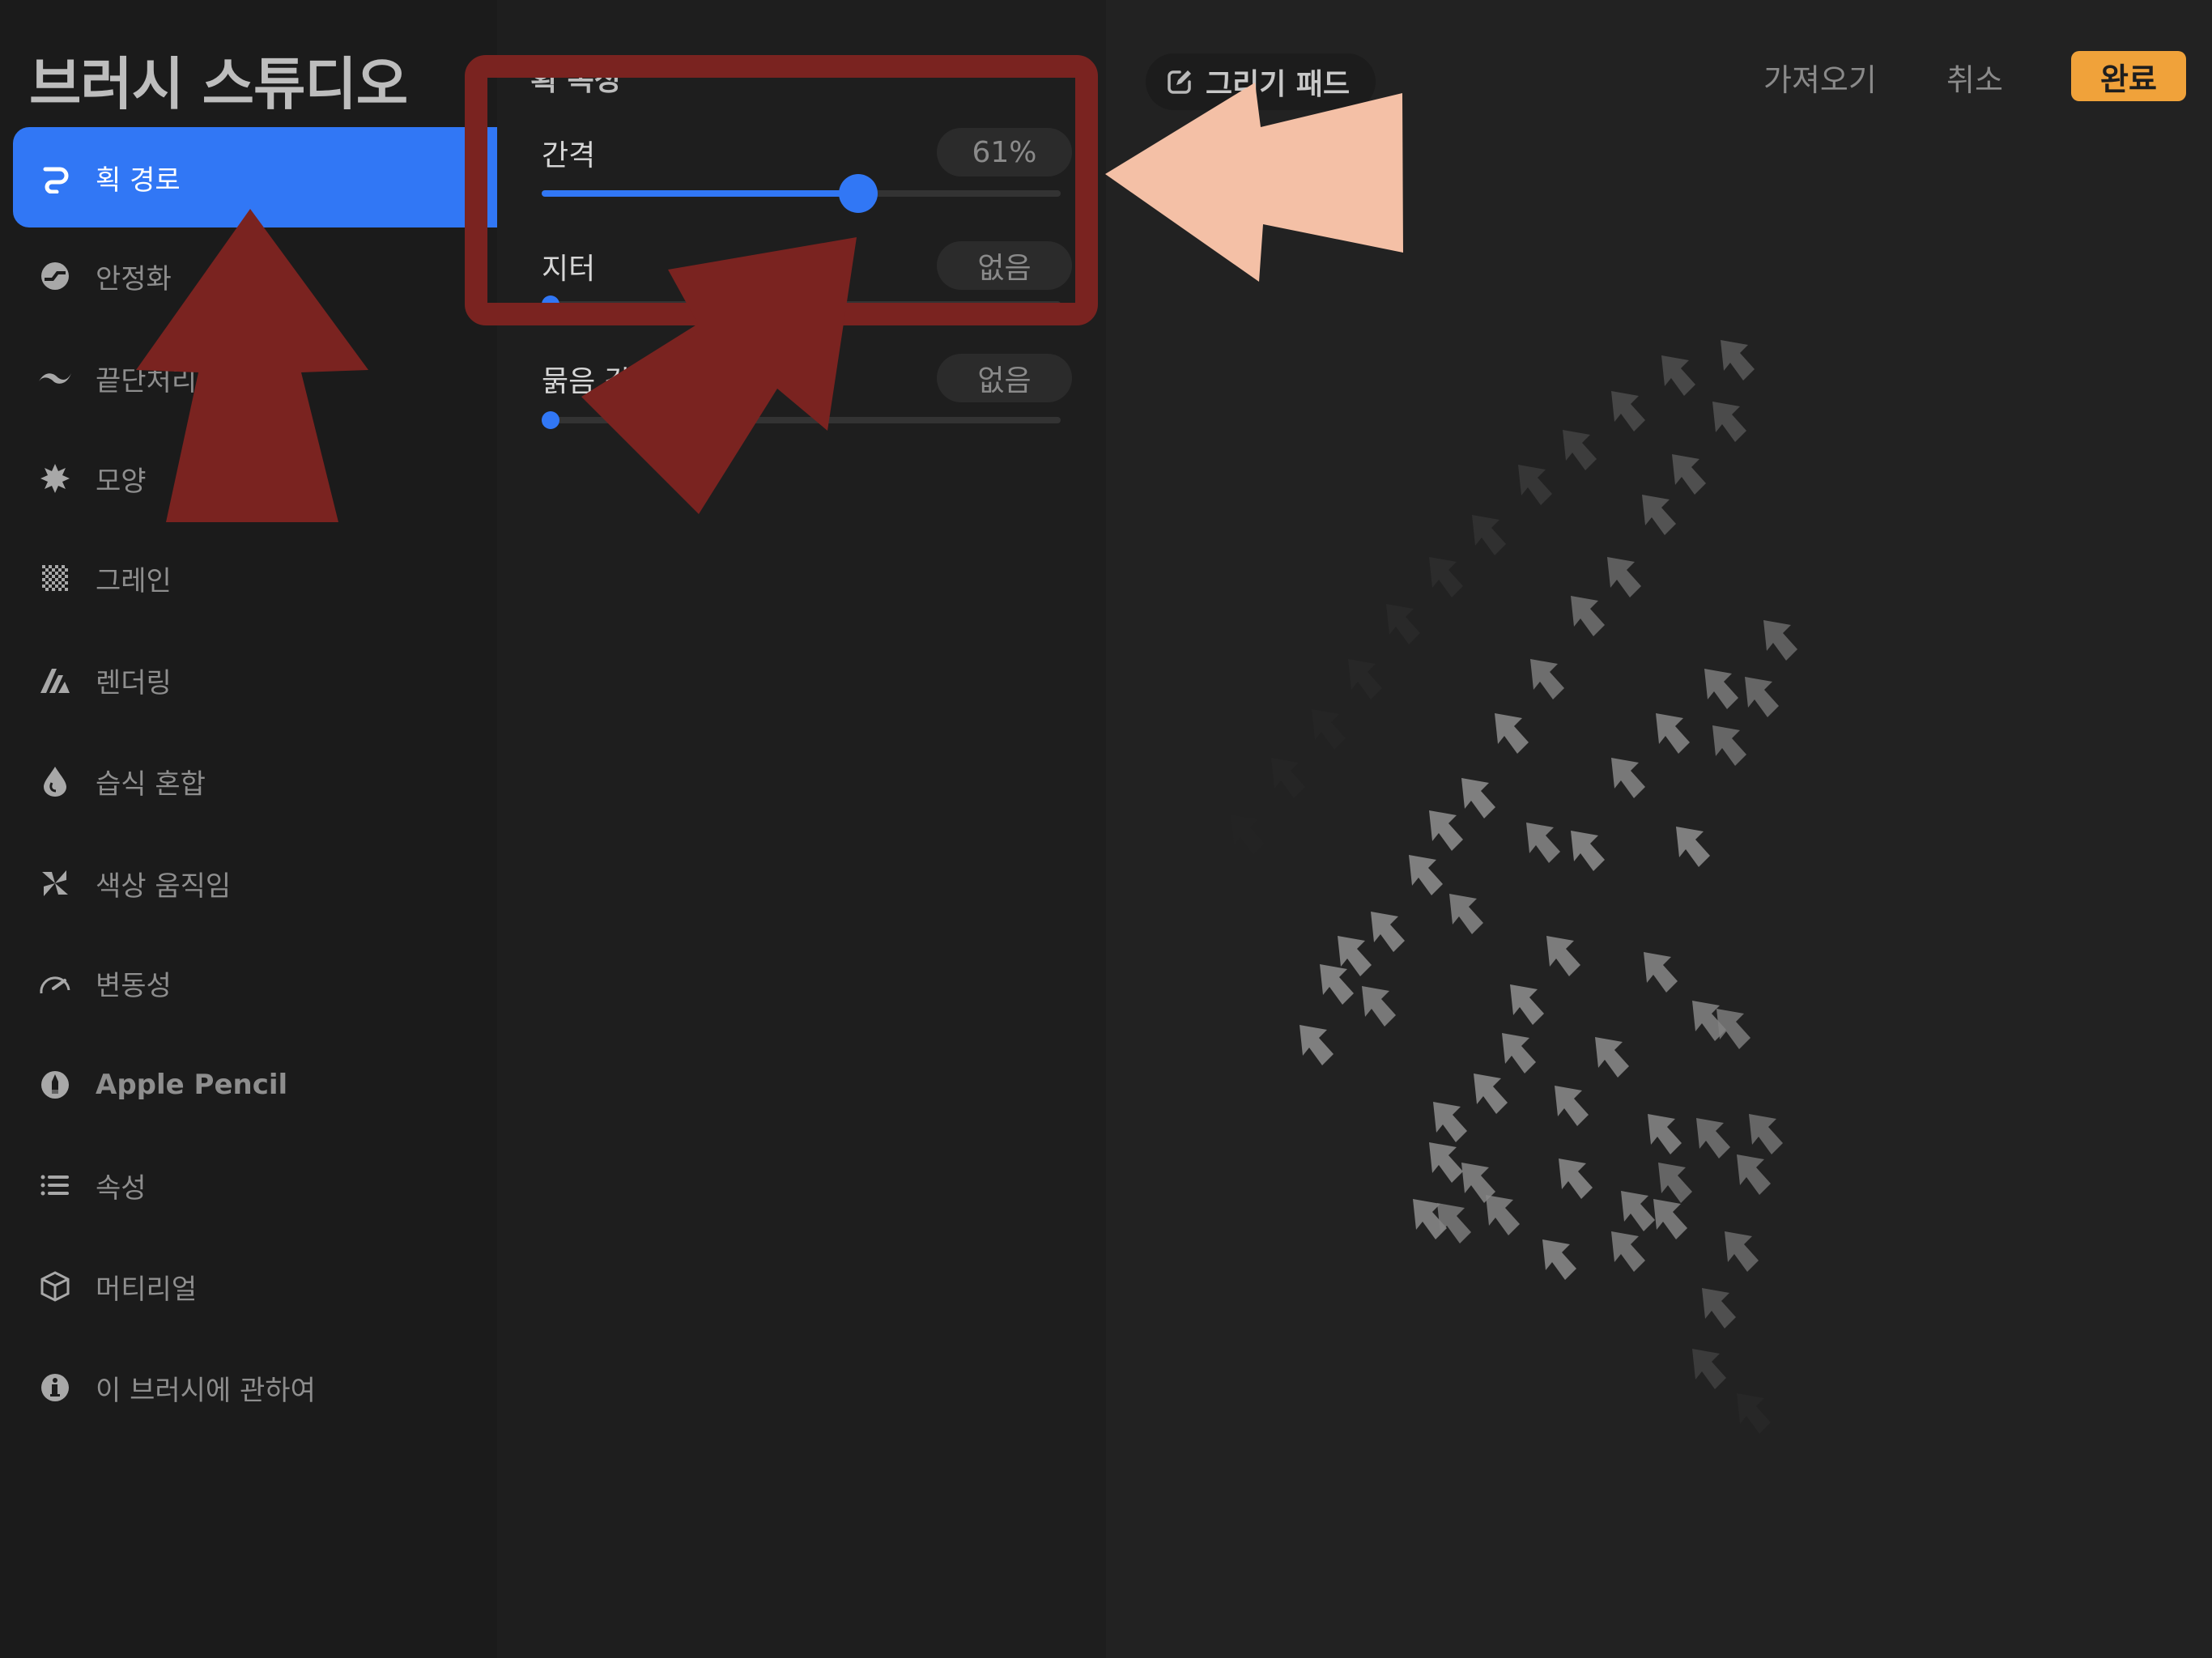 The width and height of the screenshot is (2212, 1658). Describe the element at coordinates (219, 84) in the screenshot. I see `app-title: 브러시 스튜디오` at that location.